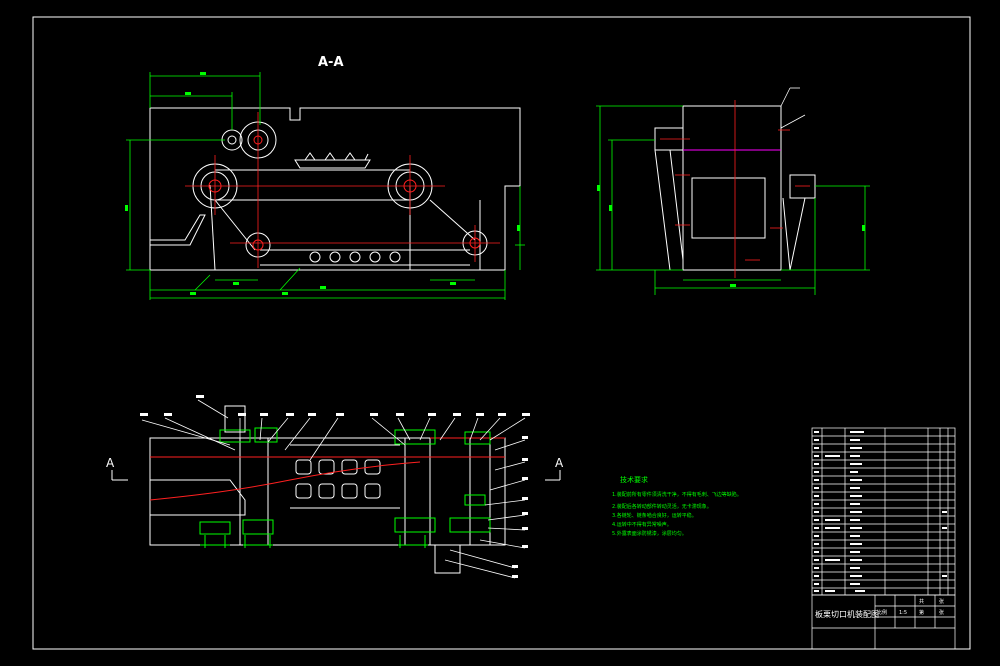 The height and width of the screenshot is (666, 1000). I want to click on tech-note-line: 1.装配前所有零件须清洗干净，不得有毛刺、飞边等缺陷。, so click(677, 494).